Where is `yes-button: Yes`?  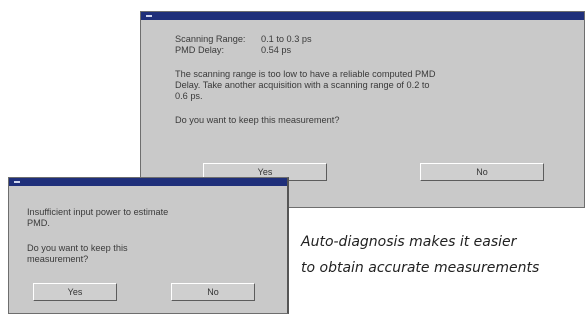
yes-button: Yes is located at coordinates (75, 292).